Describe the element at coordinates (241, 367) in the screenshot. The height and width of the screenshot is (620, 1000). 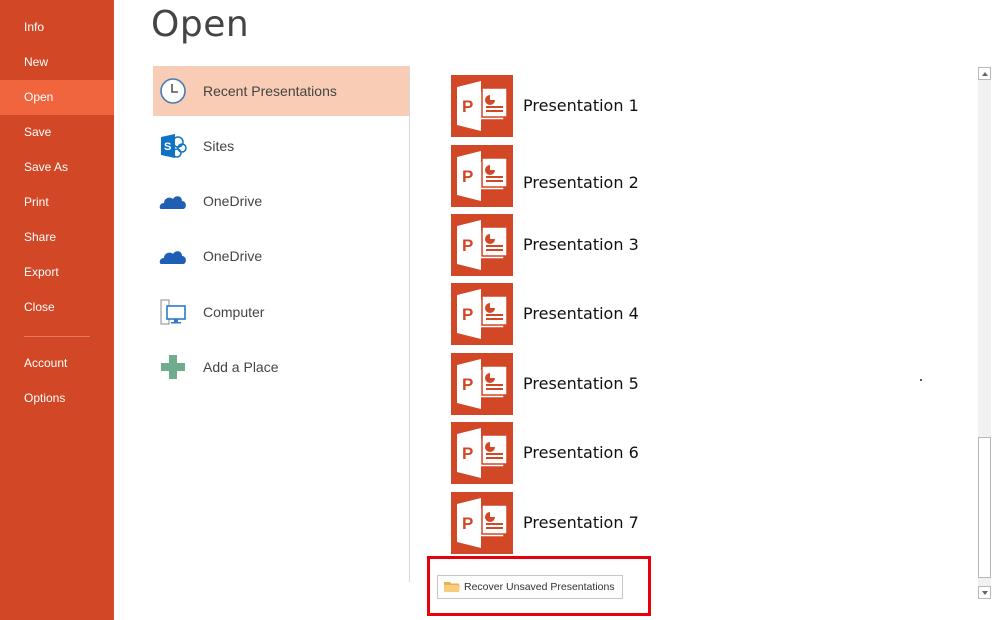
I see `place-label: Add a Place` at that location.